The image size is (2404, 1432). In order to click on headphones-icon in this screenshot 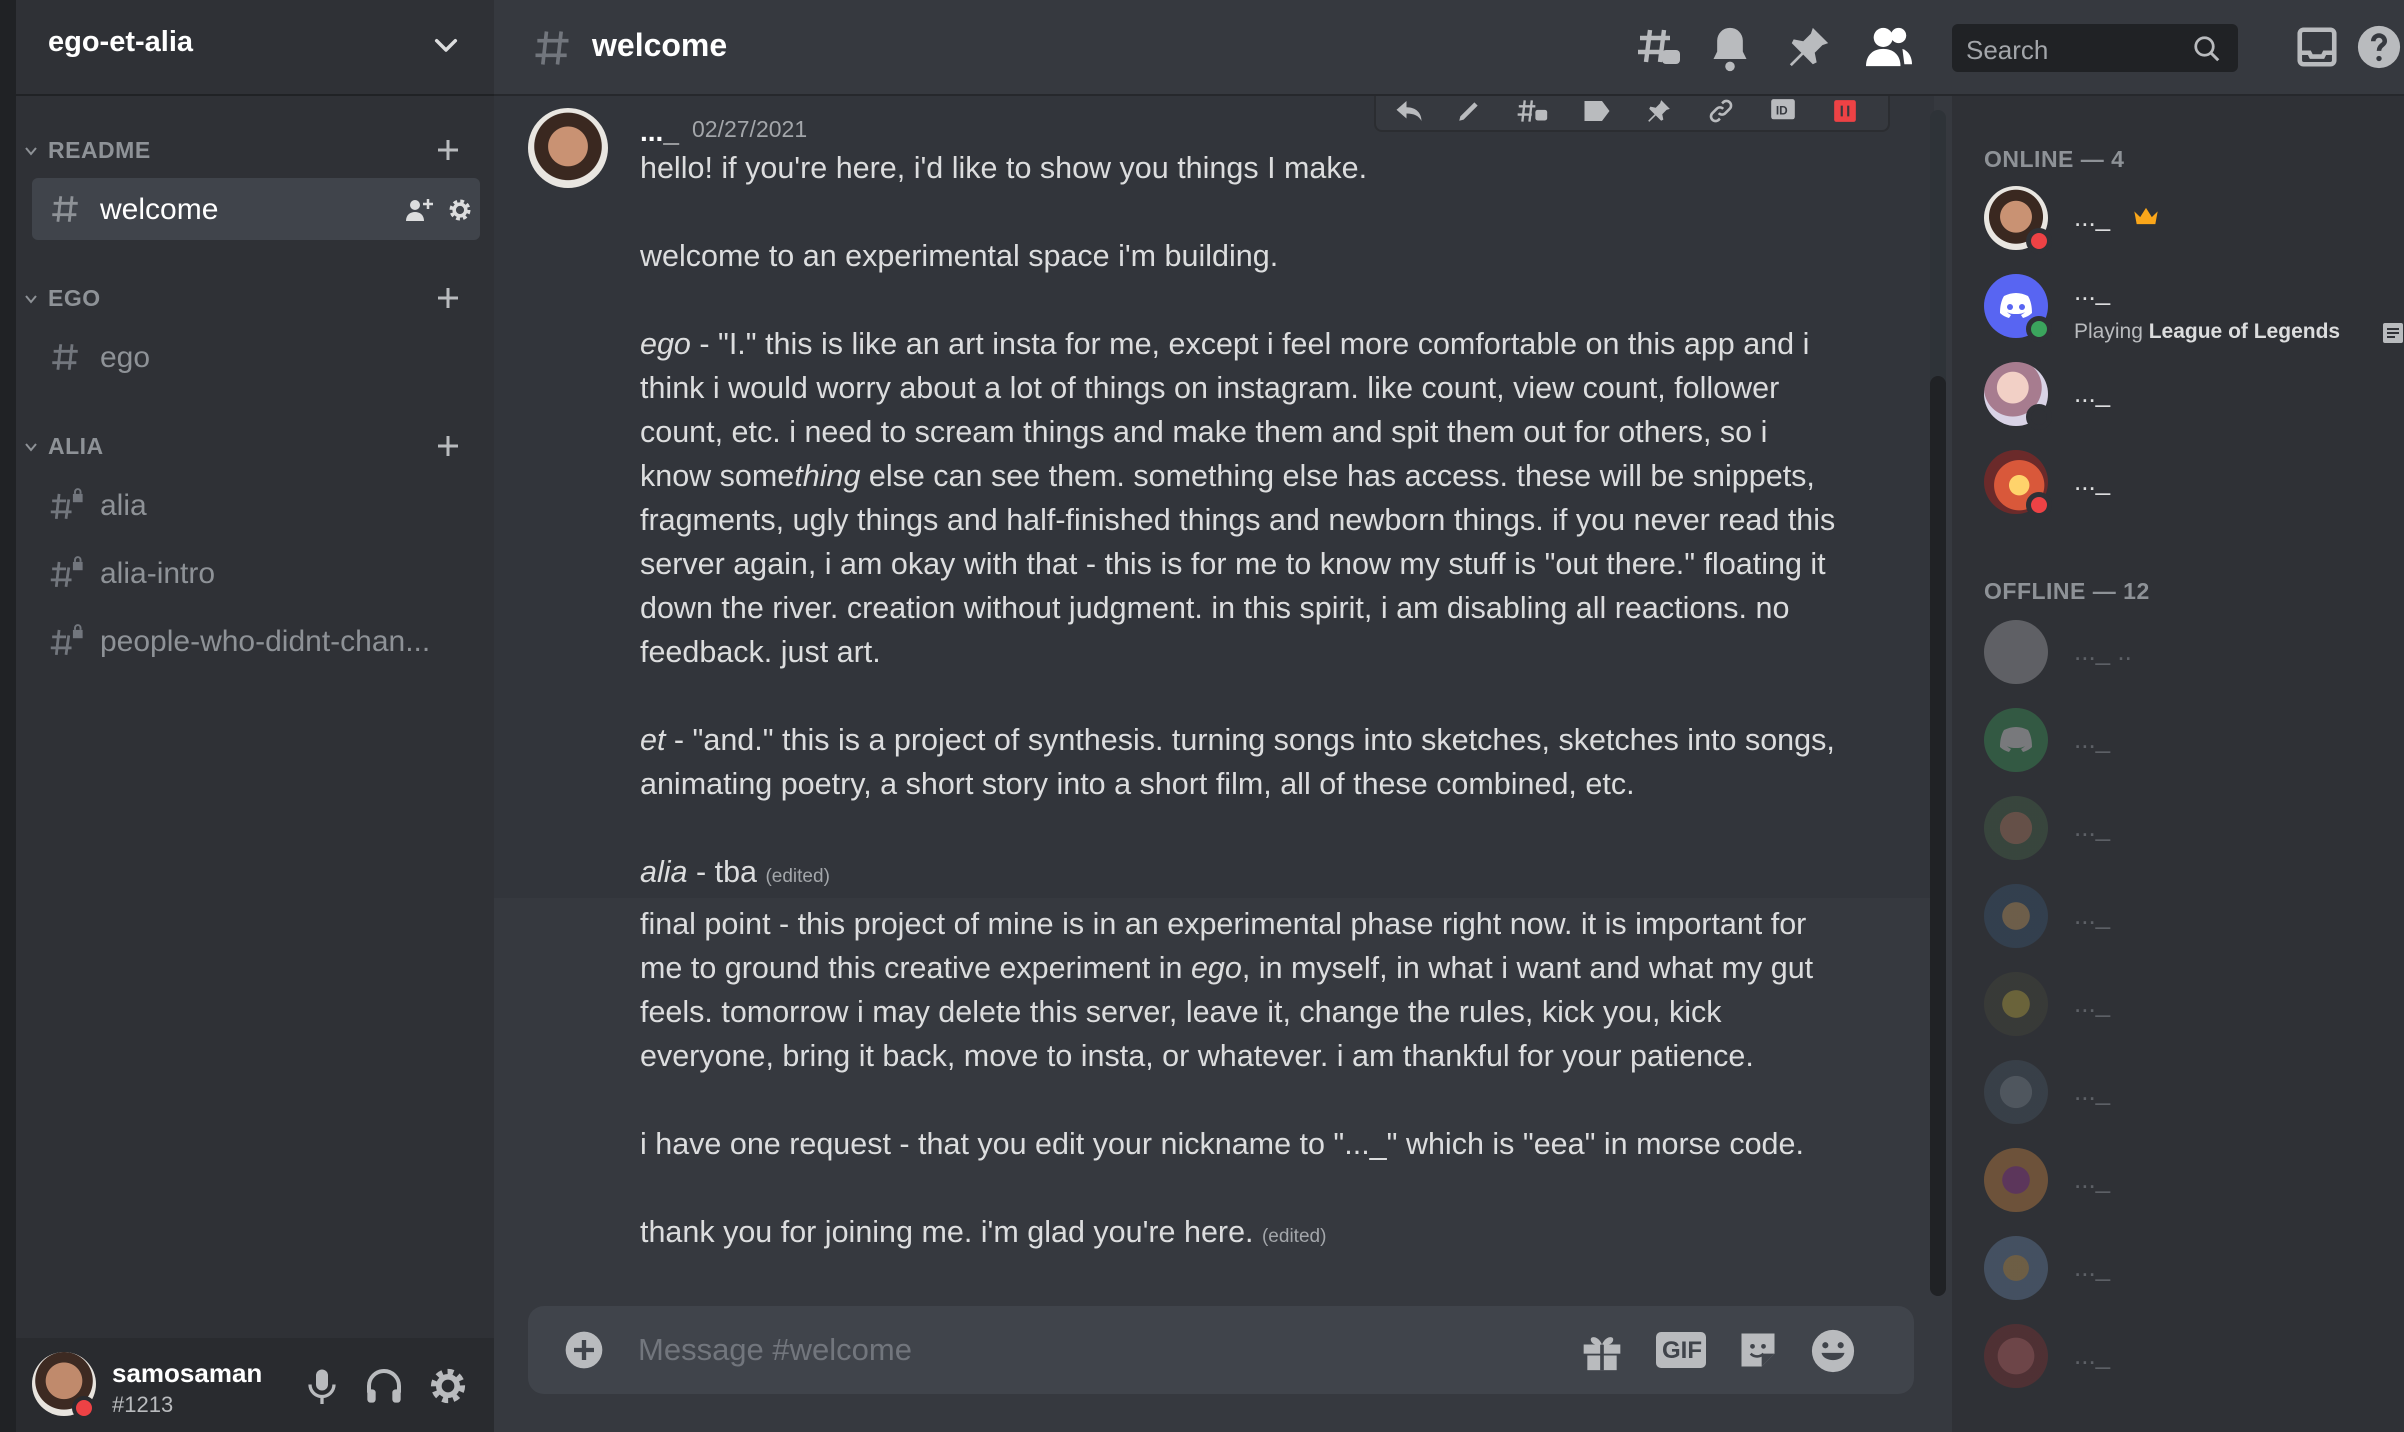, I will do `click(384, 1386)`.